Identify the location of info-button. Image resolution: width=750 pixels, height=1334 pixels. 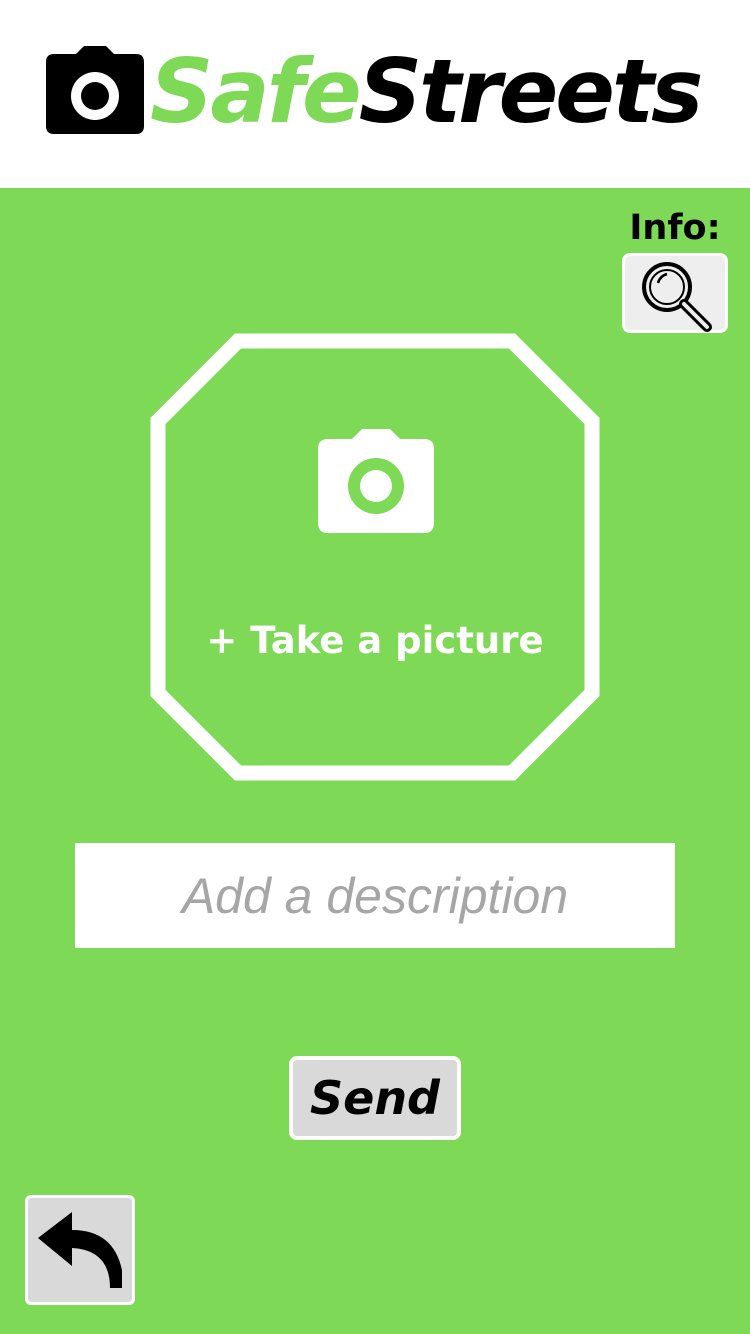
(675, 293).